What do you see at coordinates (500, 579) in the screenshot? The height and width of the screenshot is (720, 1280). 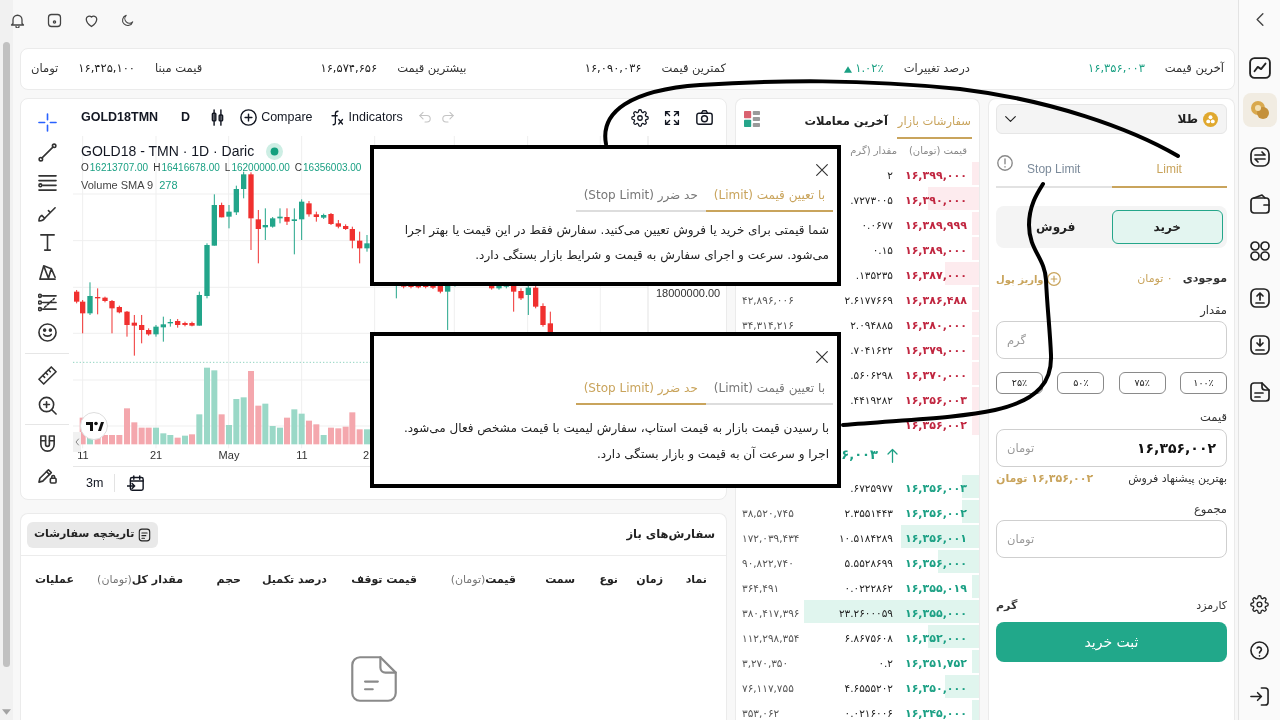 I see `column-header: قیمت` at bounding box center [500, 579].